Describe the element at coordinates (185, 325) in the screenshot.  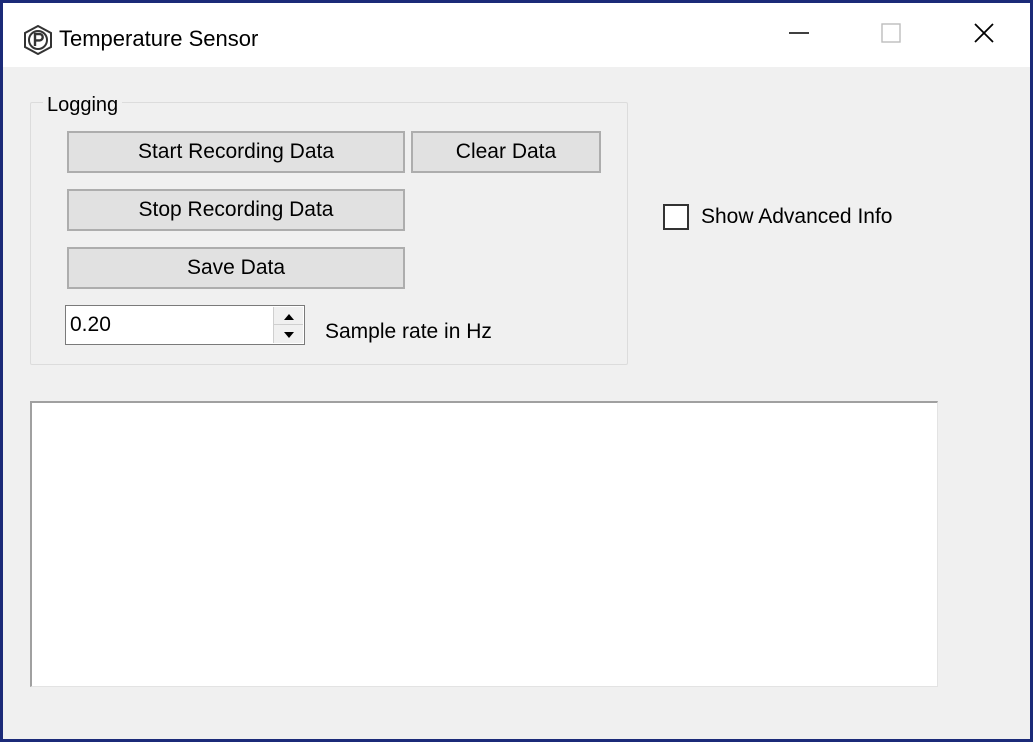
I see `sample-rate-stepper: 0.20` at that location.